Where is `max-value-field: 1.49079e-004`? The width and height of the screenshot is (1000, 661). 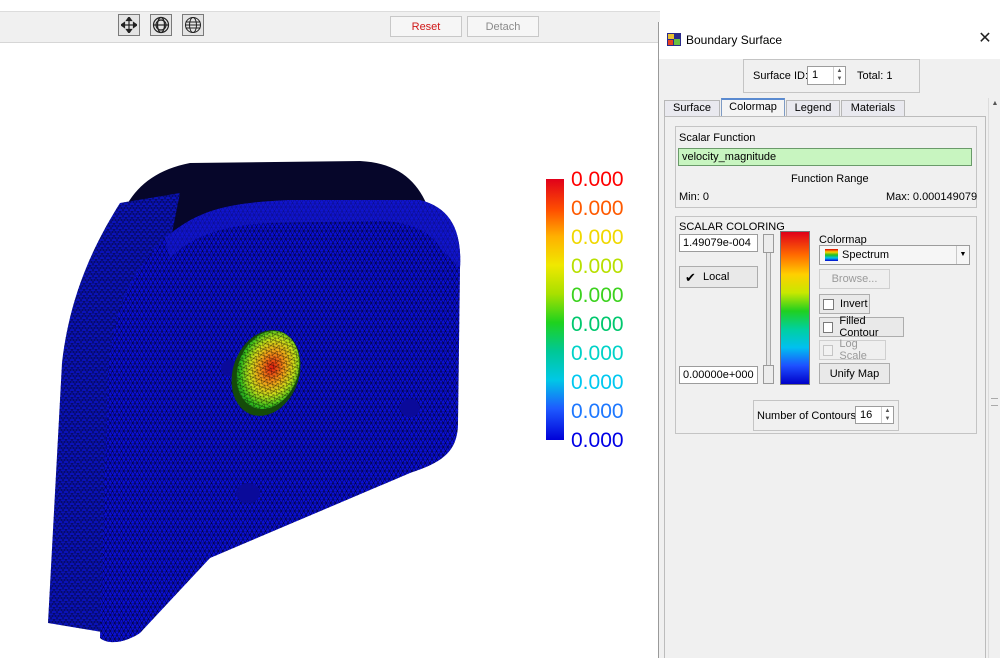
max-value-field: 1.49079e-004 is located at coordinates (718, 243).